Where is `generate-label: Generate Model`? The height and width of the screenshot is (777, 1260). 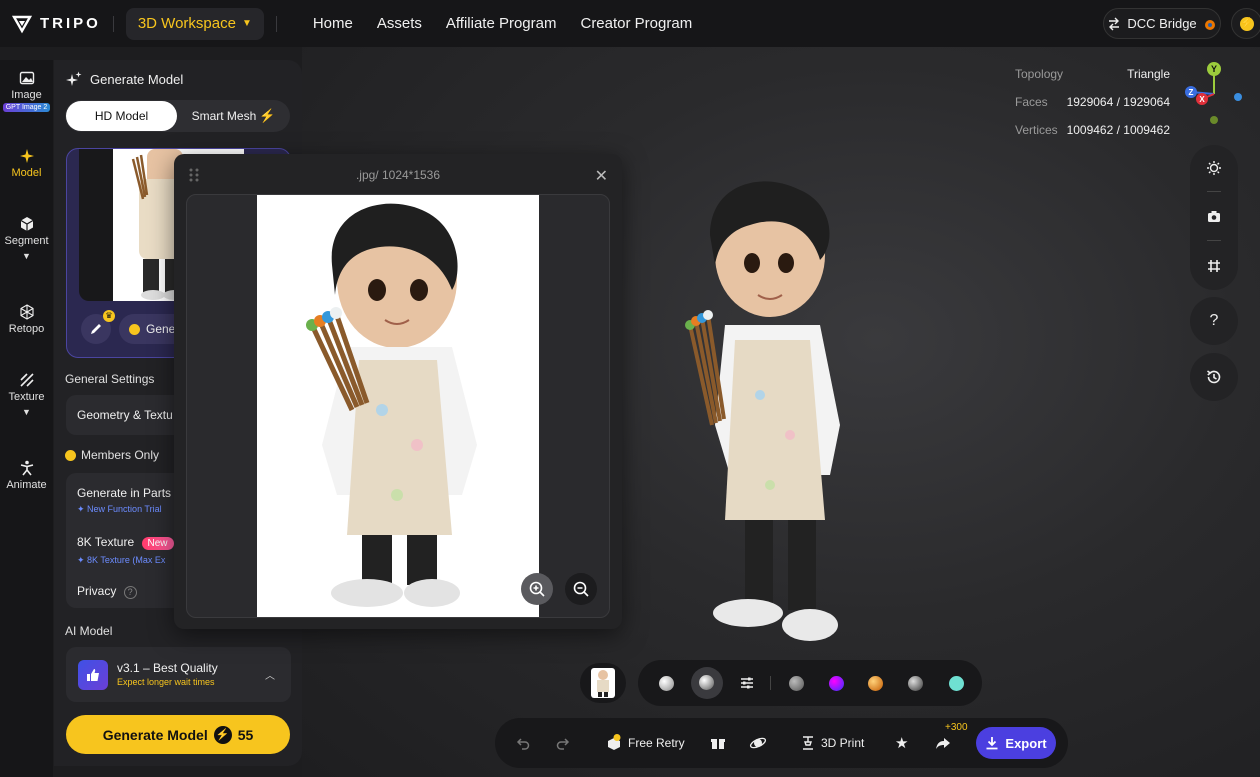 generate-label: Generate Model is located at coordinates (155, 734).